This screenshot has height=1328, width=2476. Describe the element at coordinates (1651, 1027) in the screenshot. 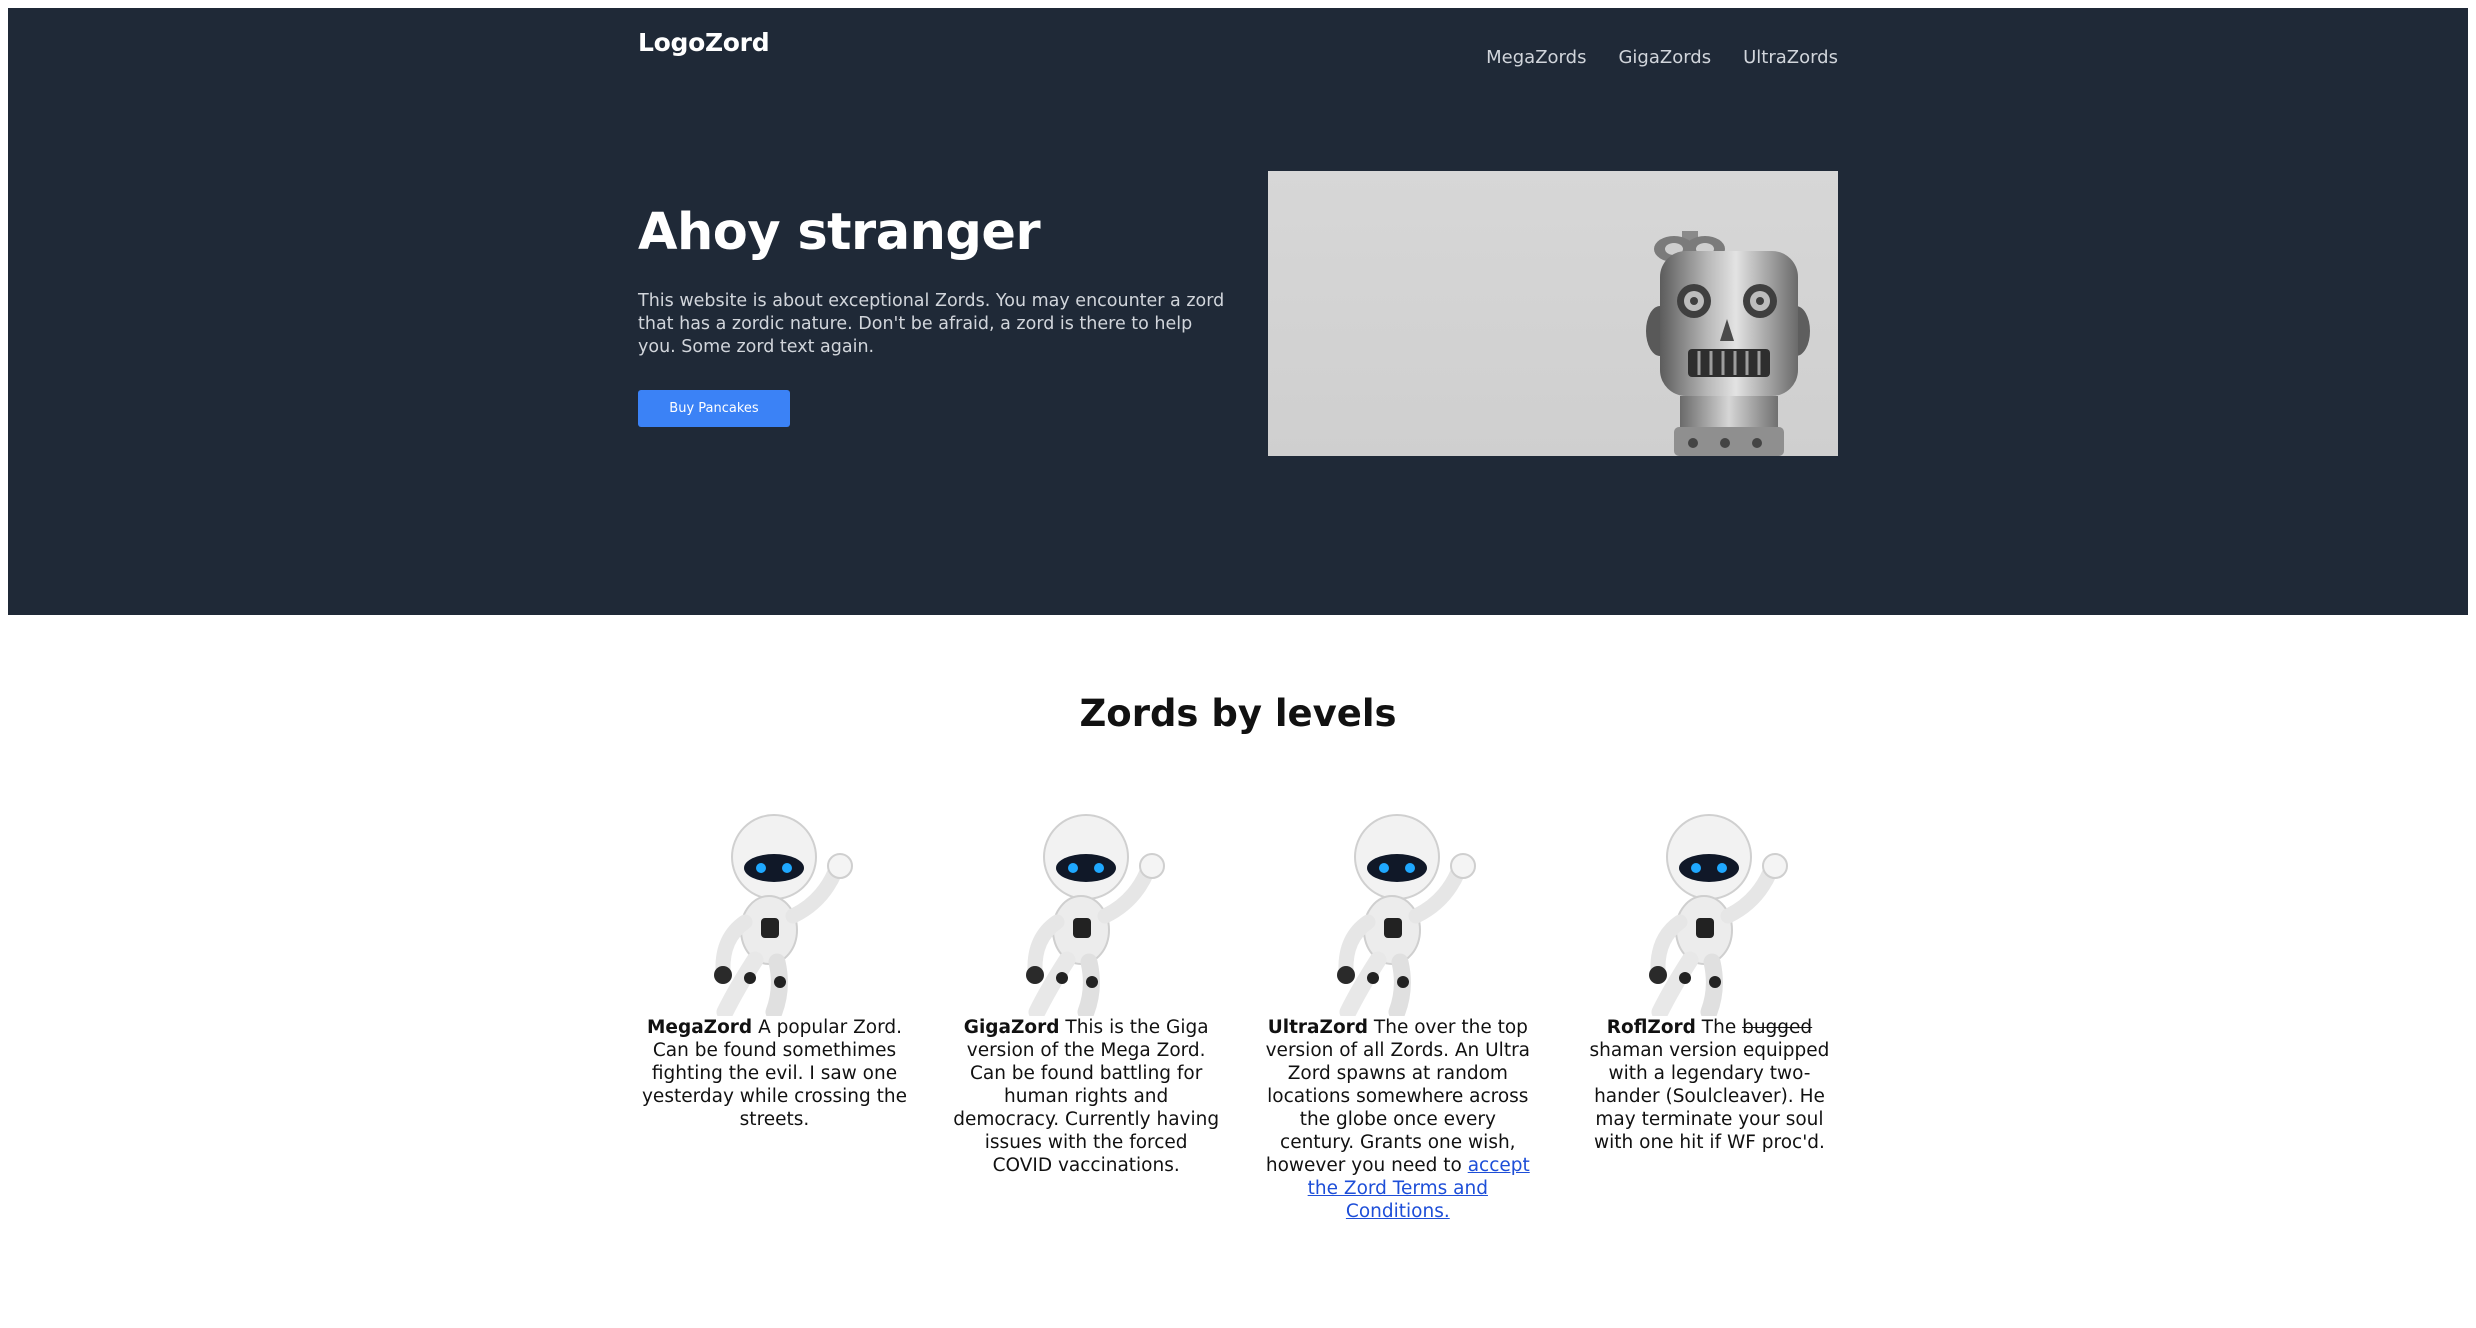

I see `card-title: RoflZord` at that location.